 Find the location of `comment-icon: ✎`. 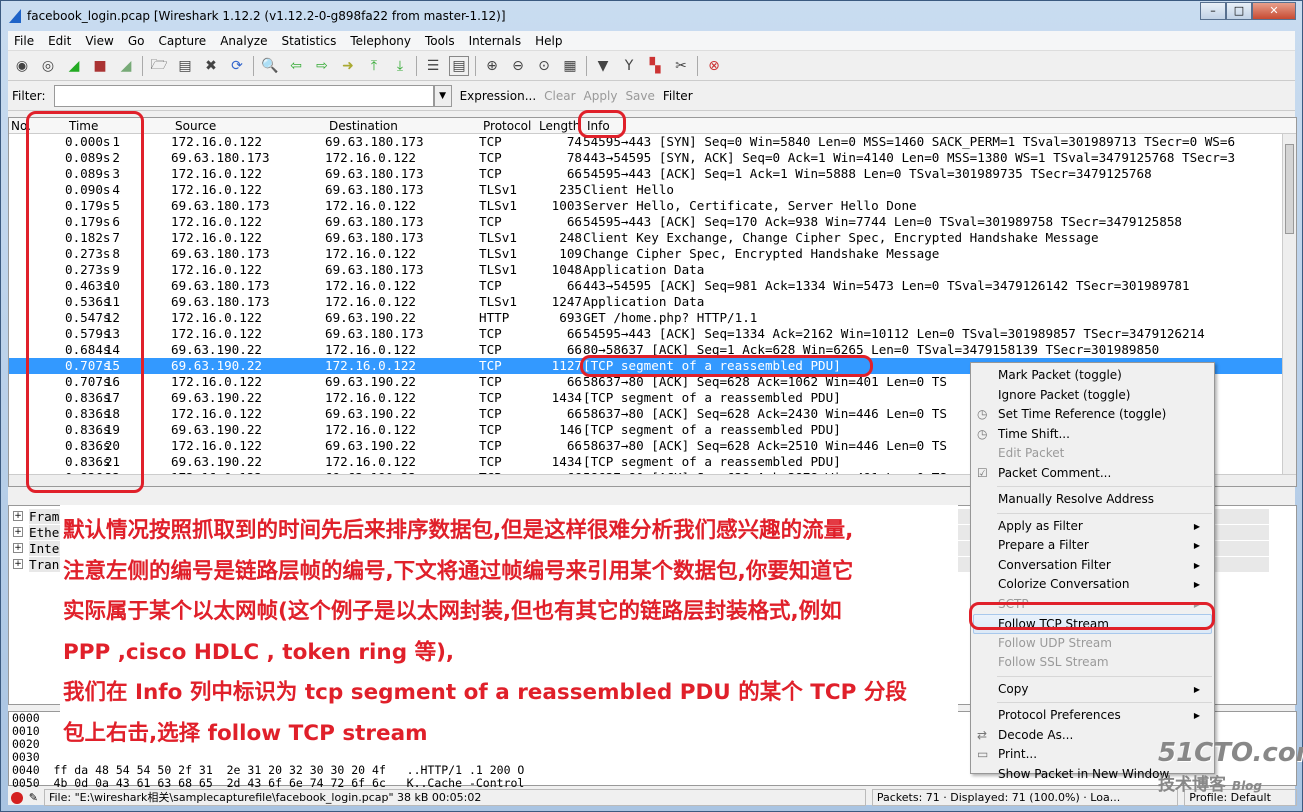

comment-icon: ✎ is located at coordinates (33, 797).